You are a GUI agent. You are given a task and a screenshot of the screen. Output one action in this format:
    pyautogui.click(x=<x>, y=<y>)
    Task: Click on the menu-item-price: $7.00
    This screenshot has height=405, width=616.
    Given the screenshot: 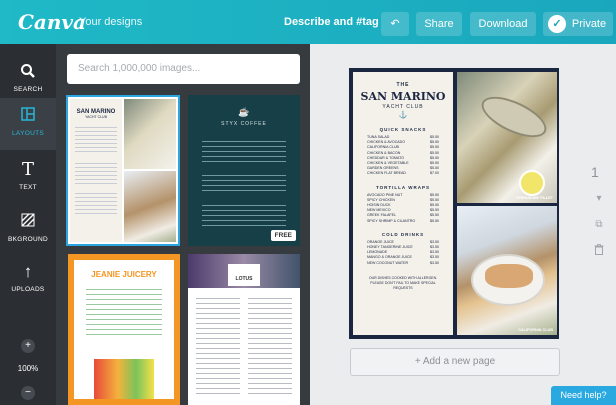 What is the action you would take?
    pyautogui.click(x=434, y=173)
    